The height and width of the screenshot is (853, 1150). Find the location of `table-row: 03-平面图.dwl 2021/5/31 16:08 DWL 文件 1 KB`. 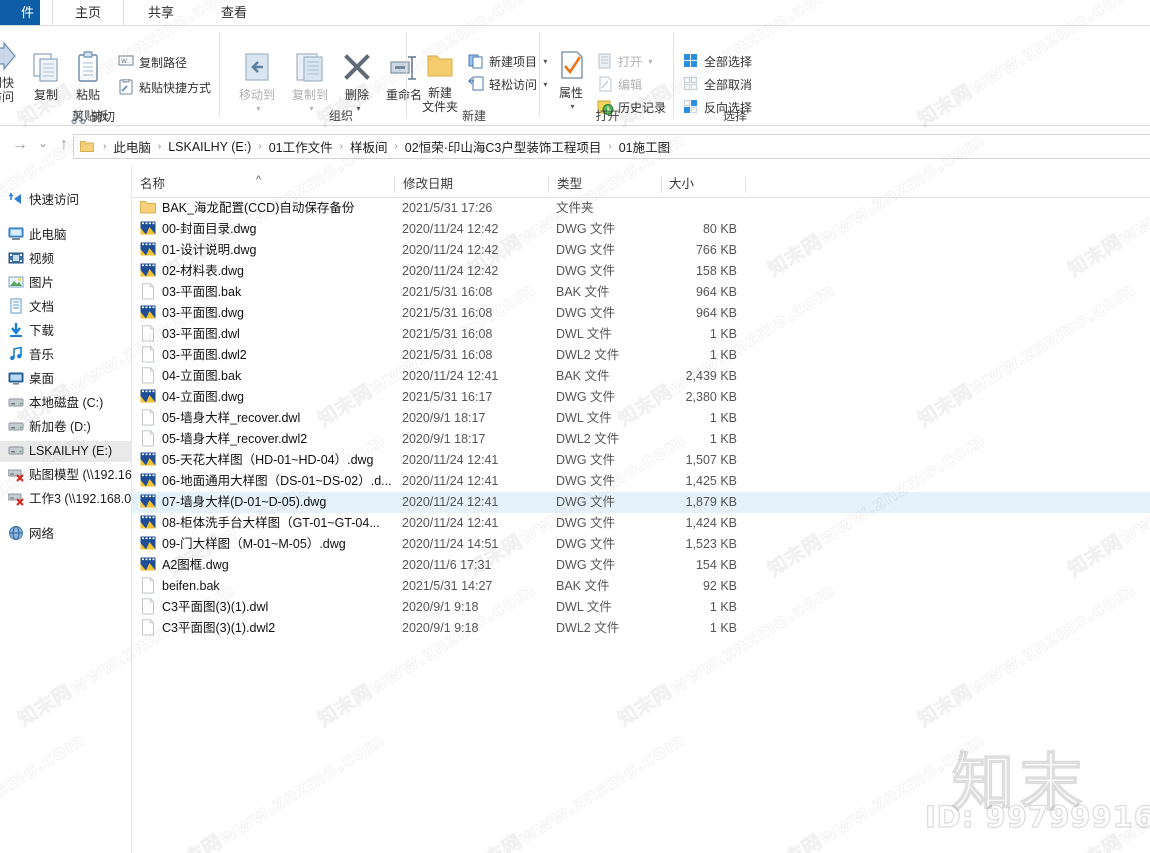

table-row: 03-平面图.dwl 2021/5/31 16:08 DWL 文件 1 KB is located at coordinates (641, 334).